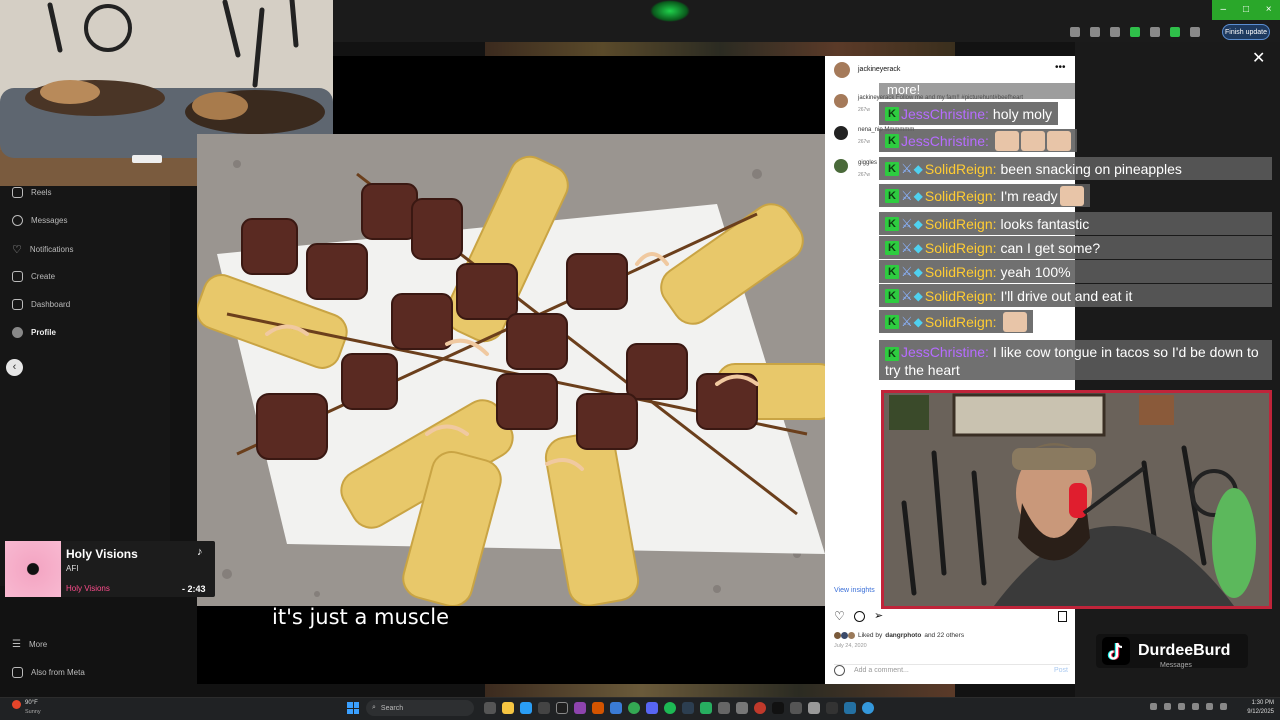  I want to click on cast-icon, so click(1075, 32).